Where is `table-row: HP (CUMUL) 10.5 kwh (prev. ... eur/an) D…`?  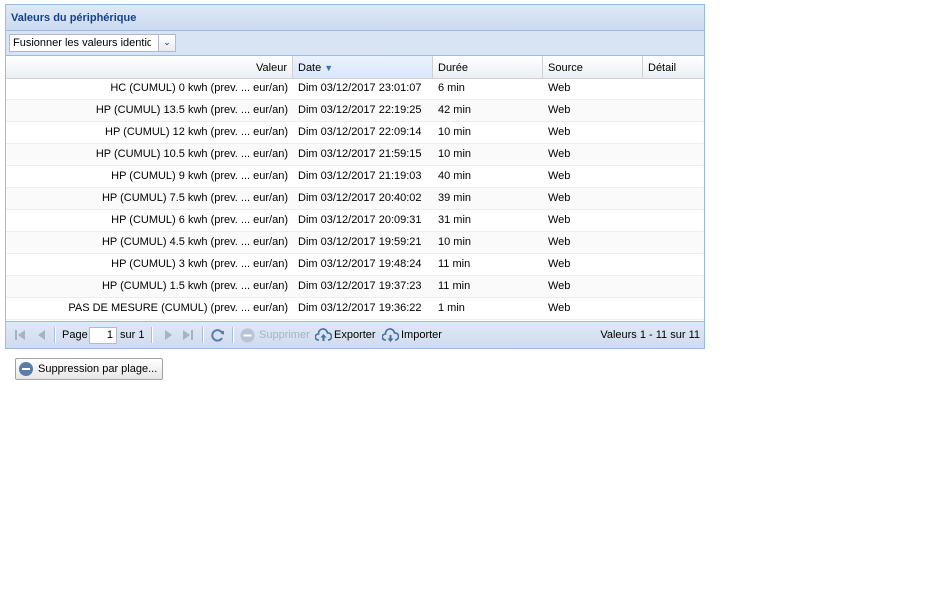 table-row: HP (CUMUL) 10.5 kwh (prev. ... eur/an) D… is located at coordinates (355, 155).